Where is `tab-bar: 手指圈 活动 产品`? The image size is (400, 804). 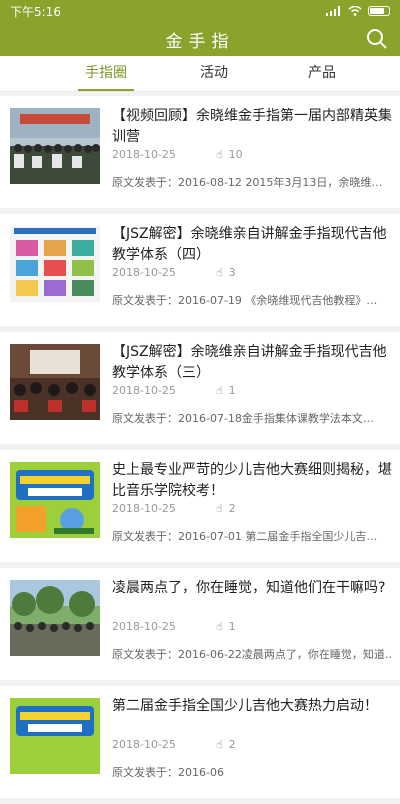
tab-bar: 手指圈 活动 产品 is located at coordinates (200, 74).